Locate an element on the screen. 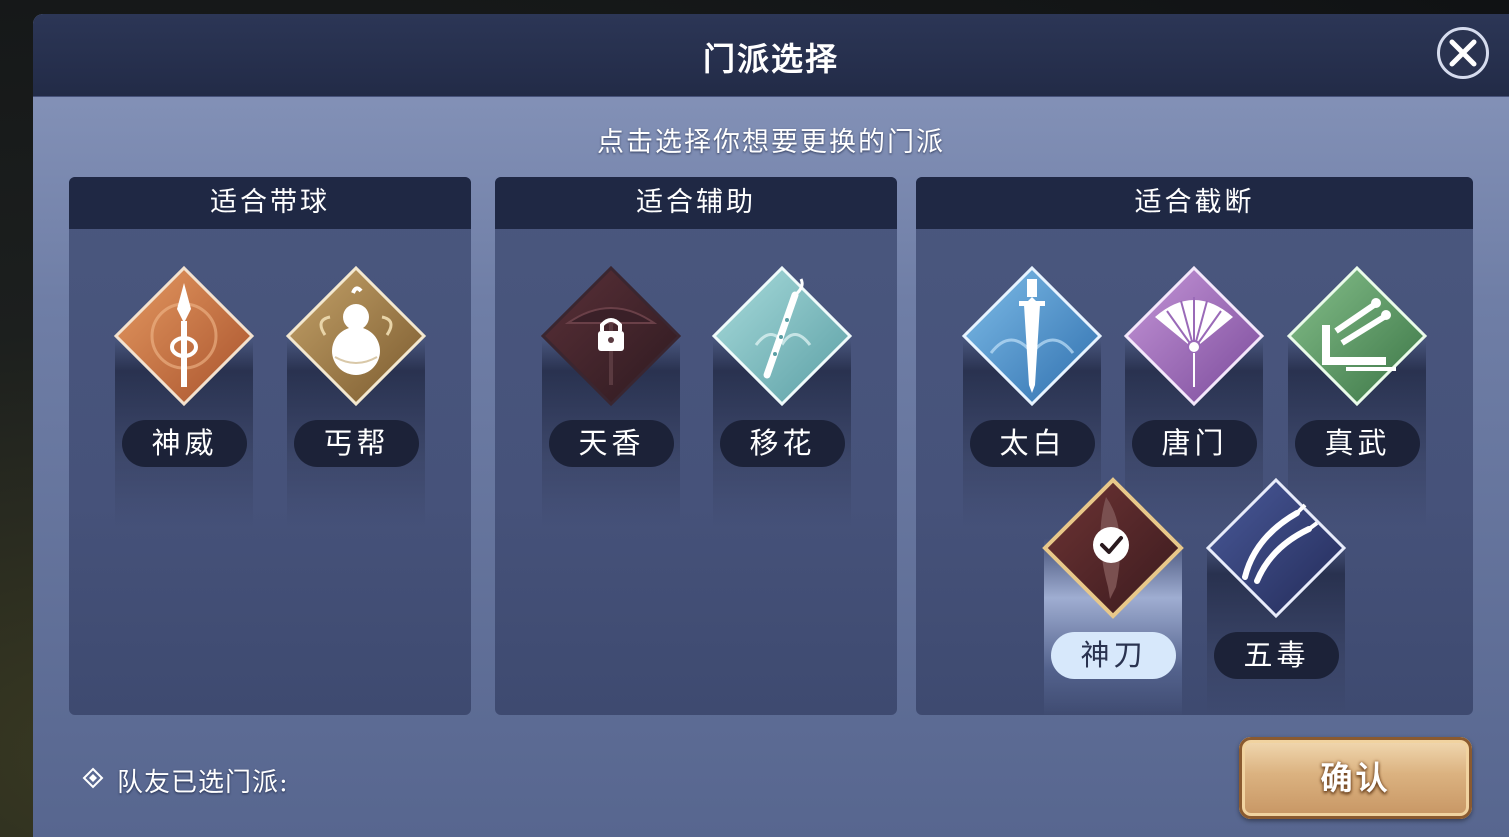 Image resolution: width=1509 pixels, height=837 pixels. sect-name: 真武 is located at coordinates (1357, 443).